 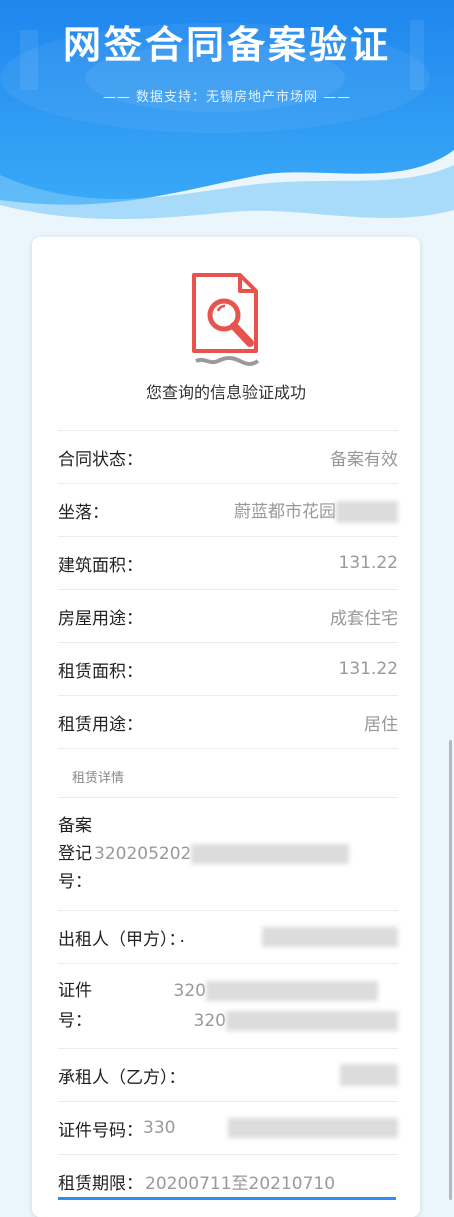 What do you see at coordinates (228, 936) in the screenshot?
I see `info-row-lessor: 出租人（甲方）： .` at bounding box center [228, 936].